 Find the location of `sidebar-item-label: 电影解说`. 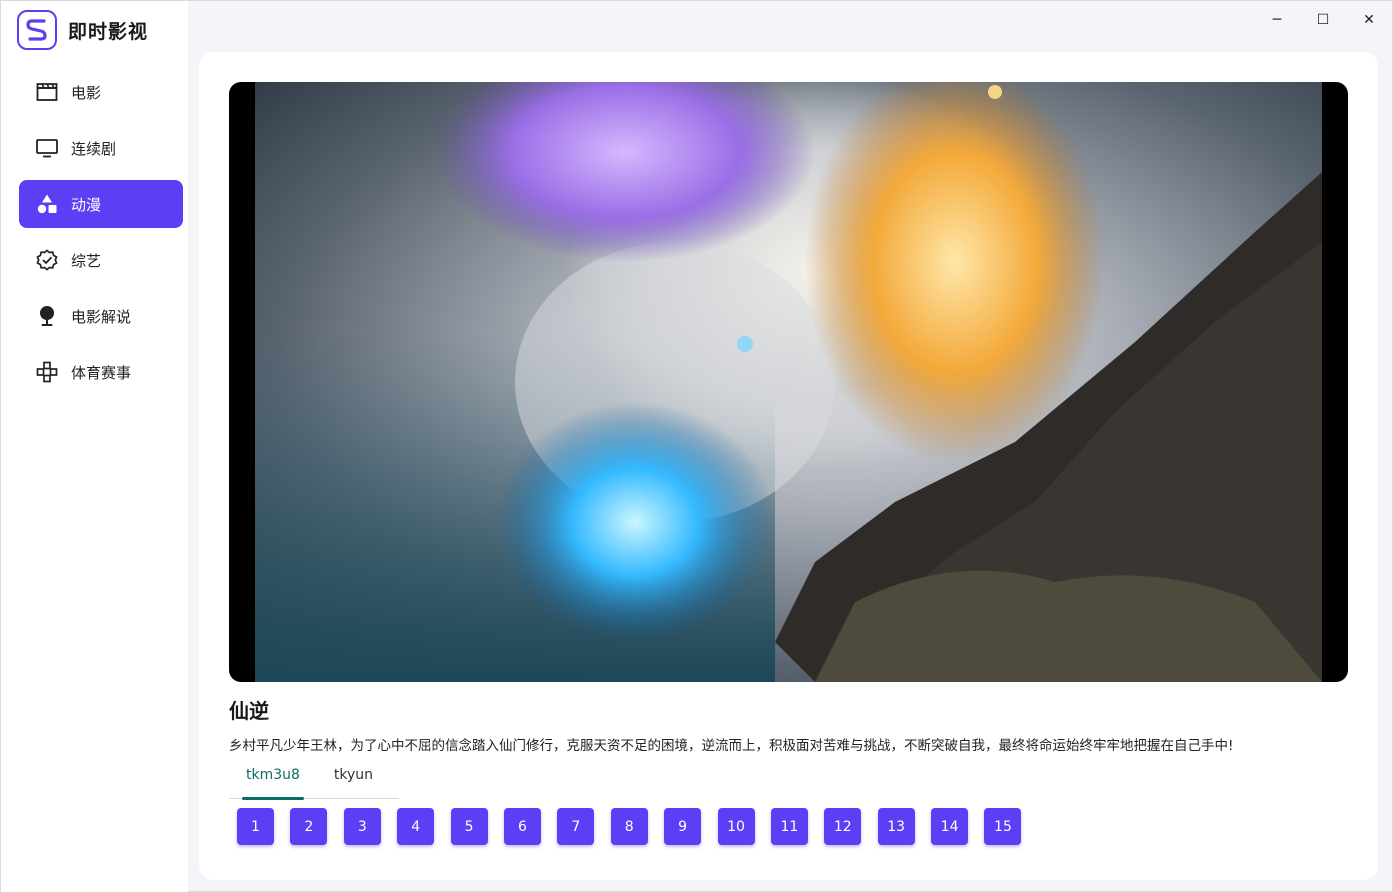

sidebar-item-label: 电影解说 is located at coordinates (101, 316).